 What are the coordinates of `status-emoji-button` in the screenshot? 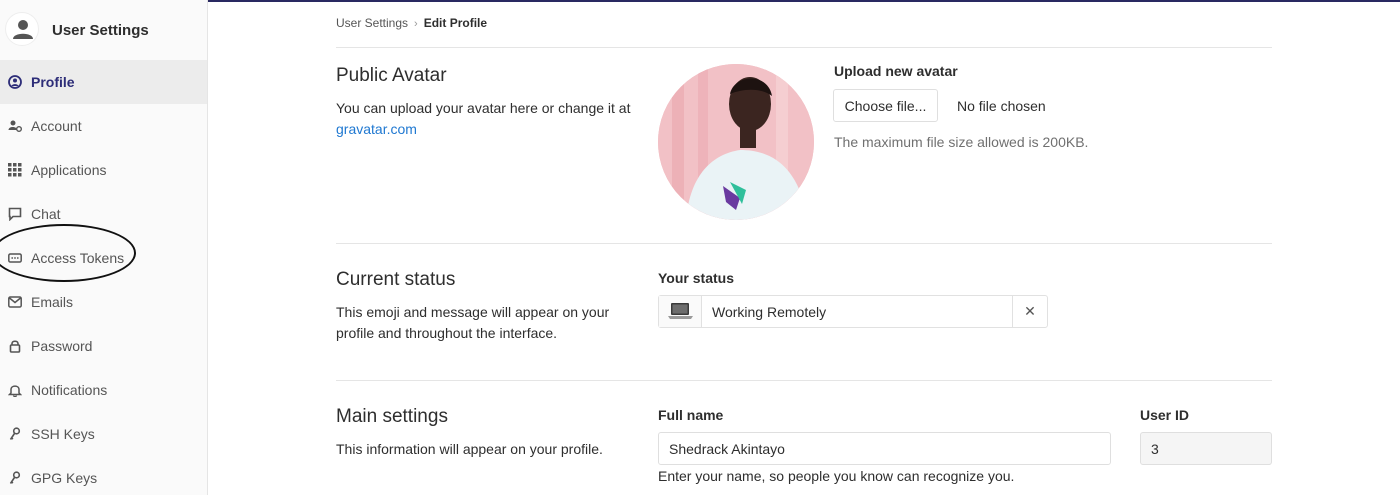 It's located at (680, 311).